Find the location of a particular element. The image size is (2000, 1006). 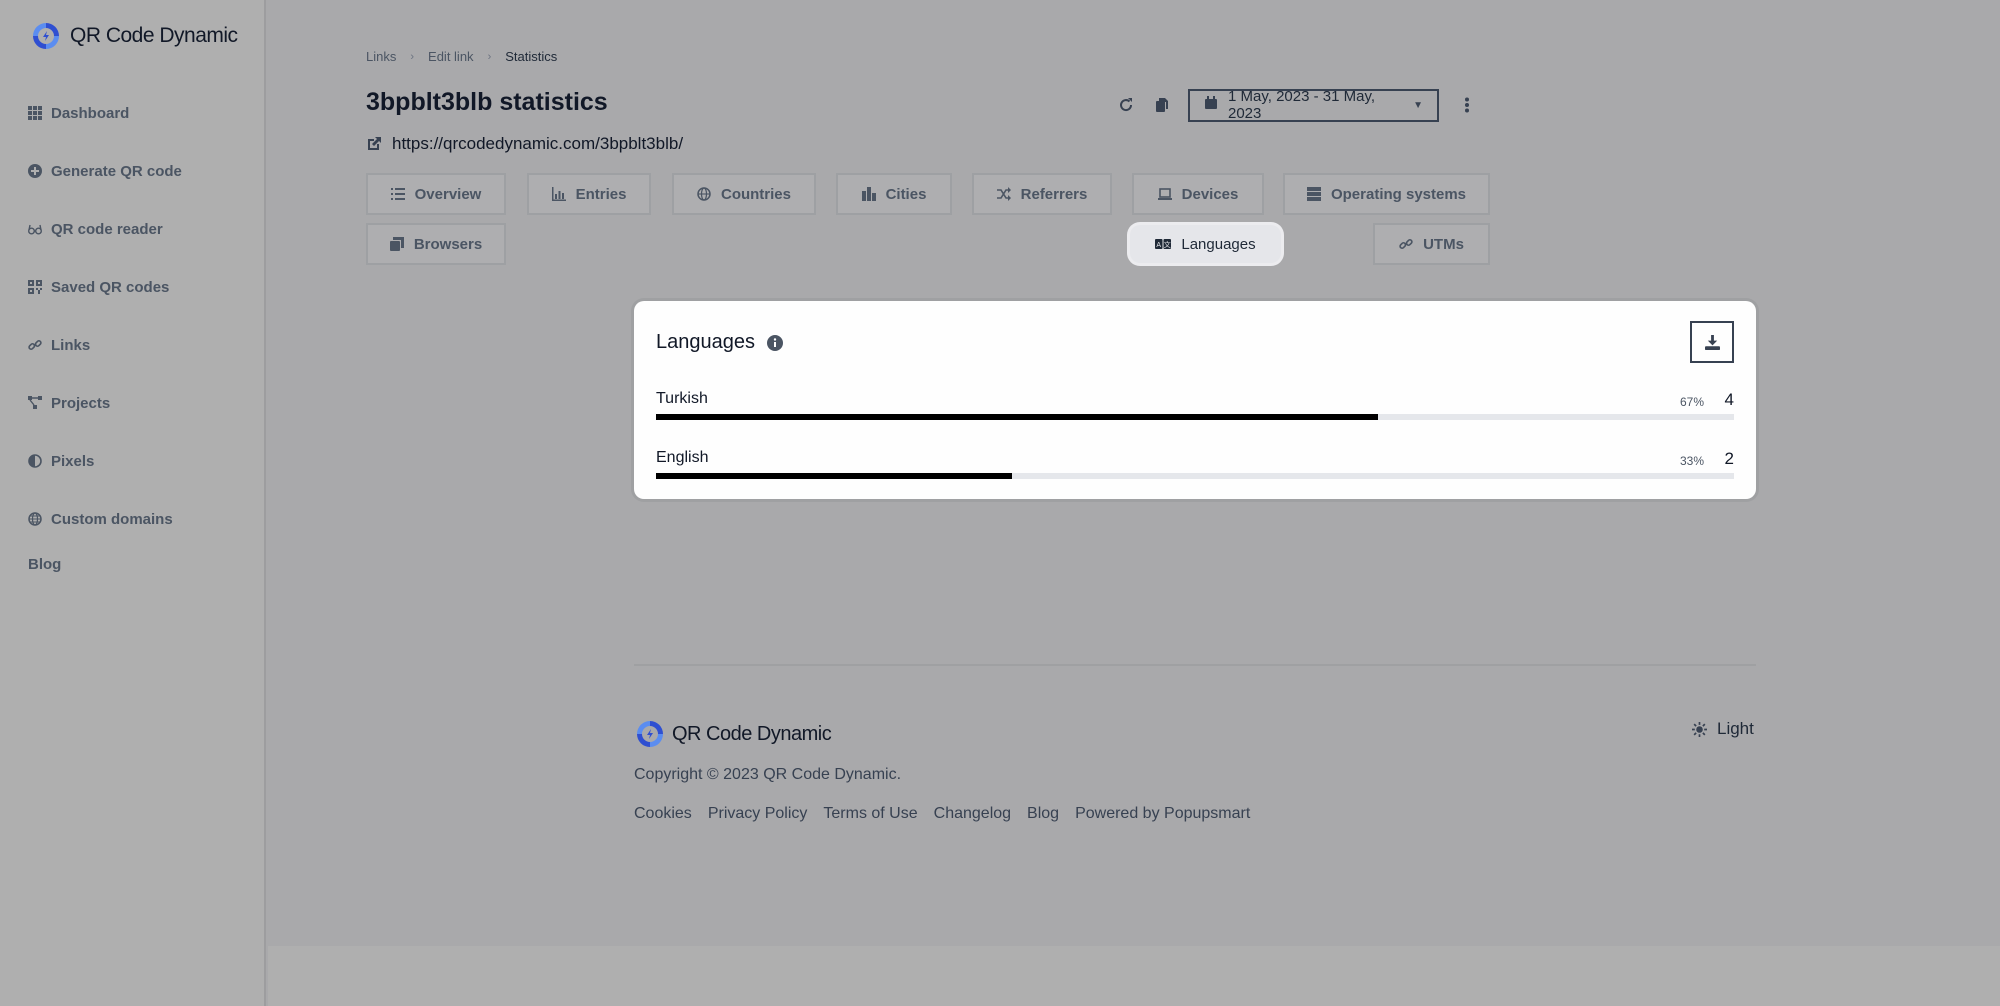

copy-icon is located at coordinates (1162, 105).